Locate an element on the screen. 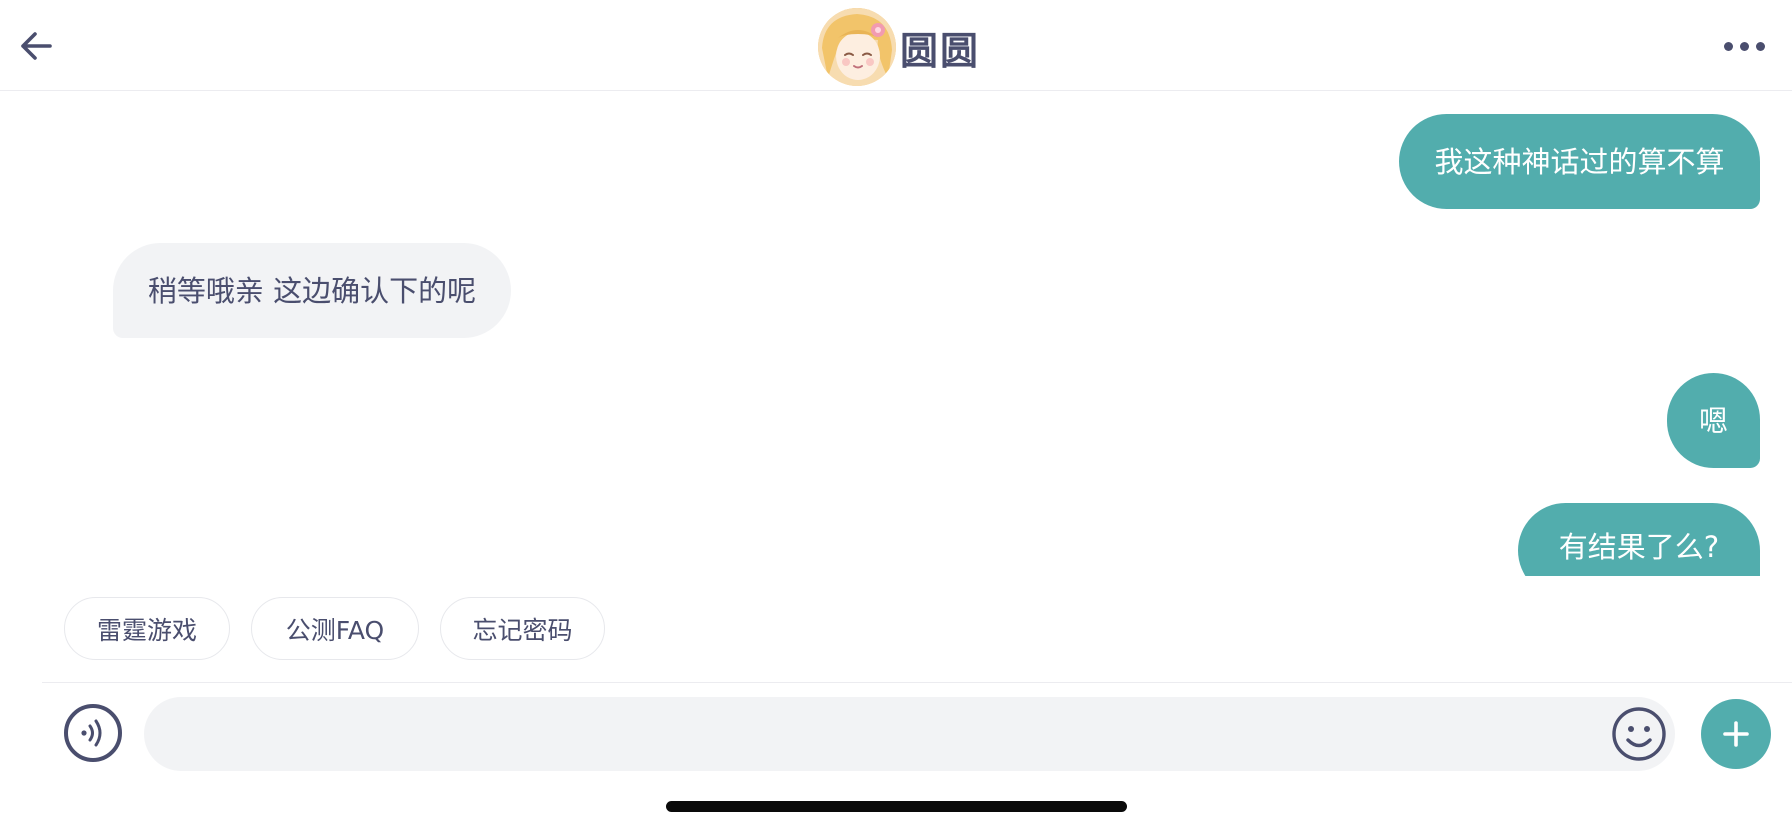 This screenshot has width=1792, height=828. header-bar: 圆圆 is located at coordinates (896, 45).